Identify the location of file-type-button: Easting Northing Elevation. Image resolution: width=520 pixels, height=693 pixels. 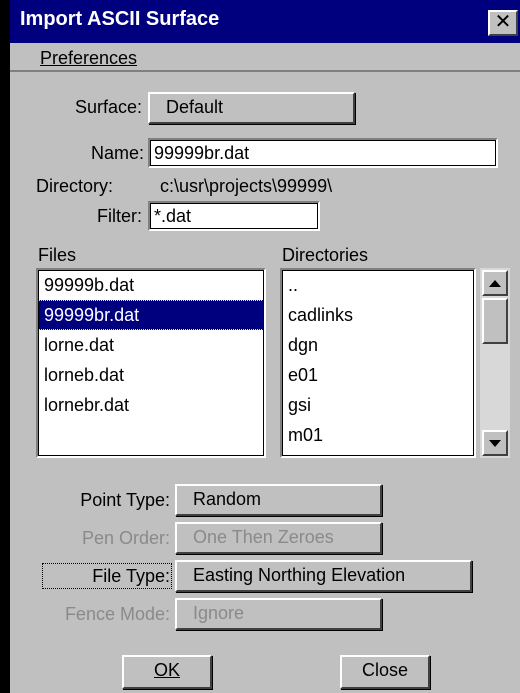
(323, 576).